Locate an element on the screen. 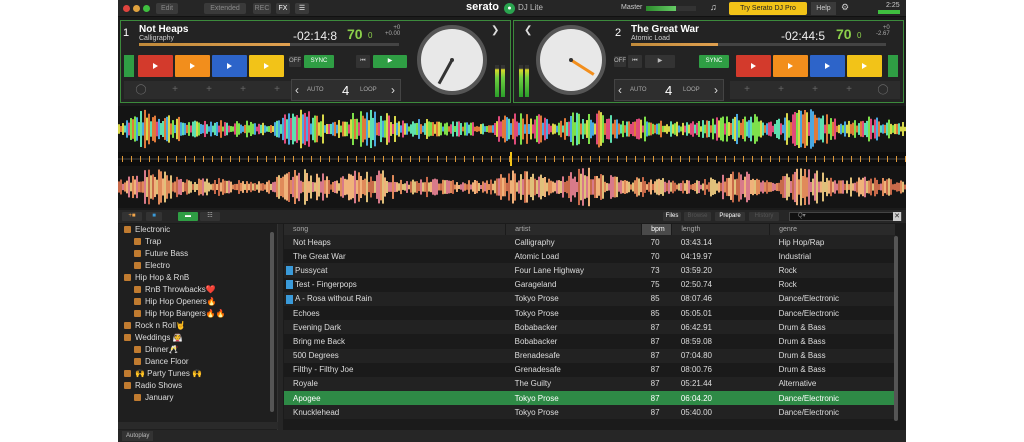 The image size is (1024, 442). crate-item: 🙌 Party Tunes 🙌 is located at coordinates (197, 374).